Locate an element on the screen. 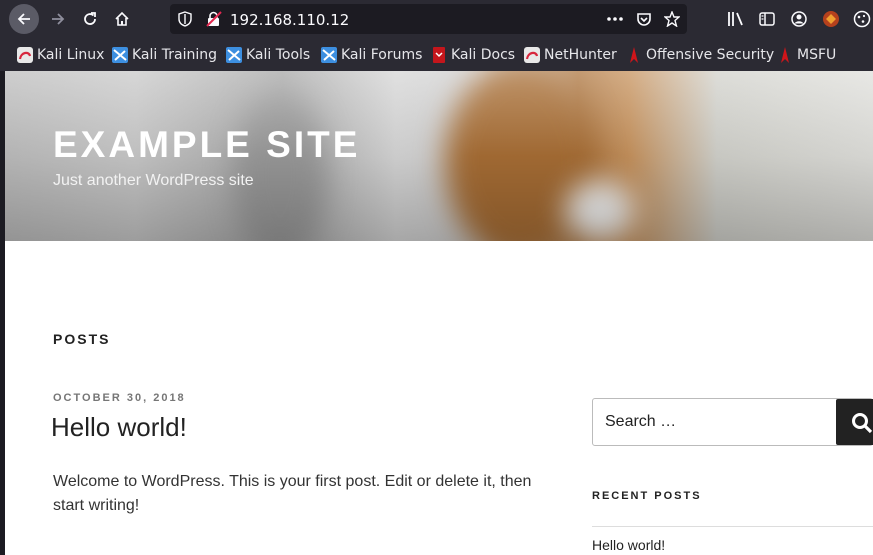 This screenshot has width=873, height=555. recent-posts-heading: RECENT POSTS is located at coordinates (647, 496).